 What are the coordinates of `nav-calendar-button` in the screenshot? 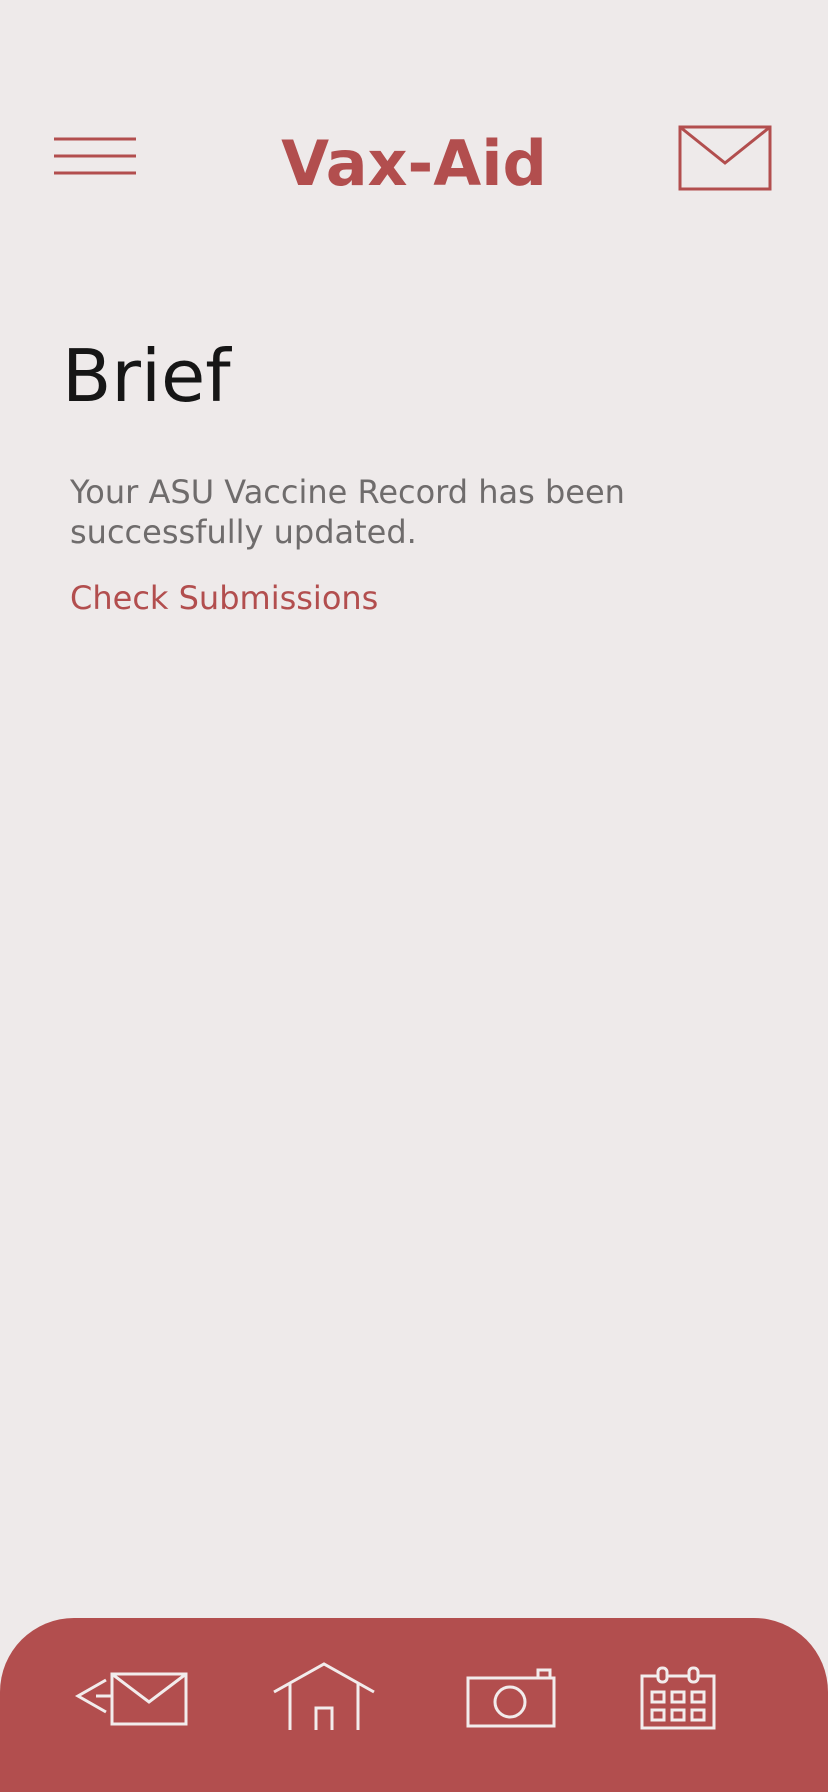 It's located at (679, 1699).